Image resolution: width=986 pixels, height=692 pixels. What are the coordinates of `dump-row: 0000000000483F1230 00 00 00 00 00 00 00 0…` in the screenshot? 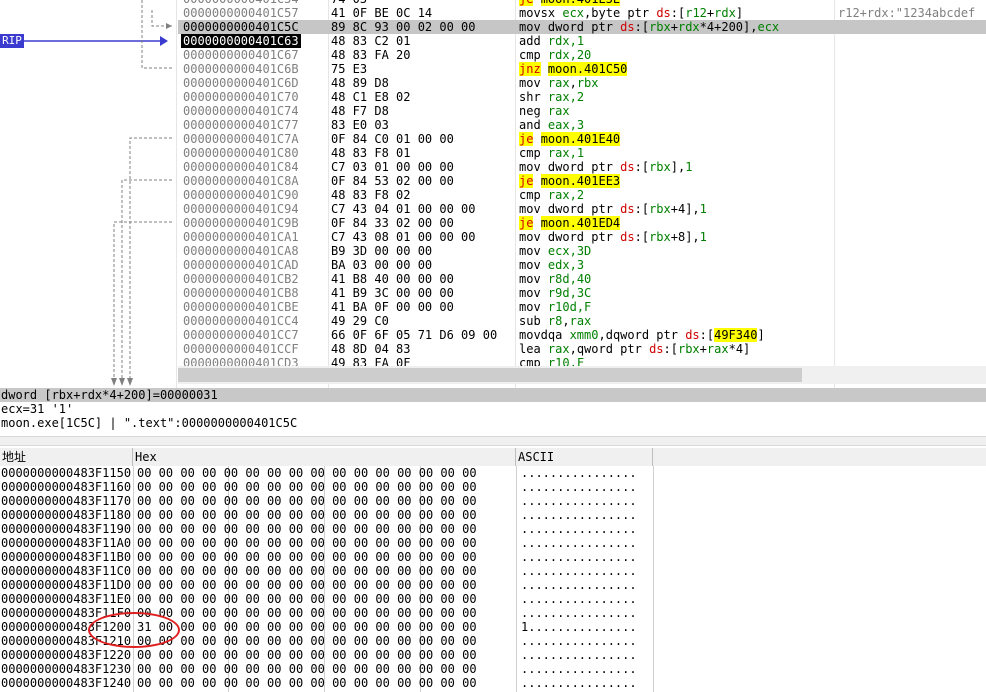 It's located at (493, 669).